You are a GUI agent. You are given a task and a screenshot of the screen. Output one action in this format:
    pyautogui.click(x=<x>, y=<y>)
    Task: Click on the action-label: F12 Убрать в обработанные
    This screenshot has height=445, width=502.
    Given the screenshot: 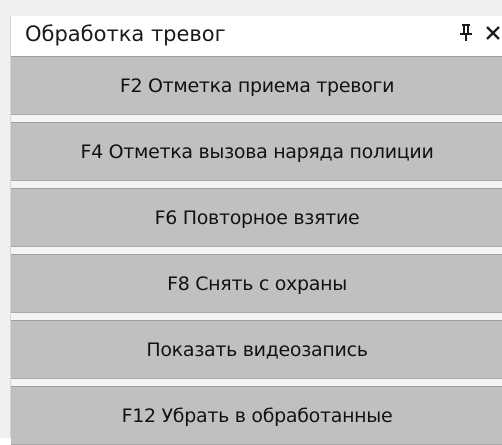 What is the action you would take?
    pyautogui.click(x=257, y=415)
    